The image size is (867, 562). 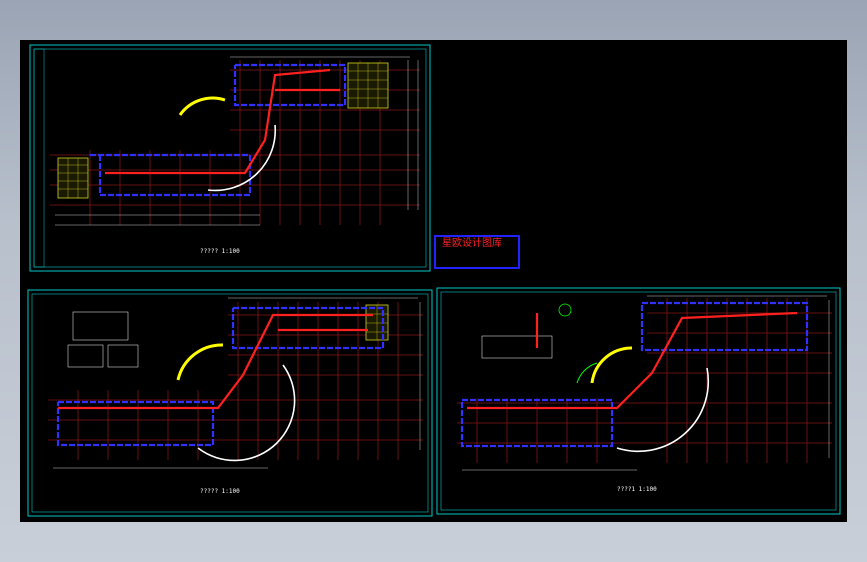 What do you see at coordinates (477, 252) in the screenshot?
I see `title-stamp: 星欧设计图库` at bounding box center [477, 252].